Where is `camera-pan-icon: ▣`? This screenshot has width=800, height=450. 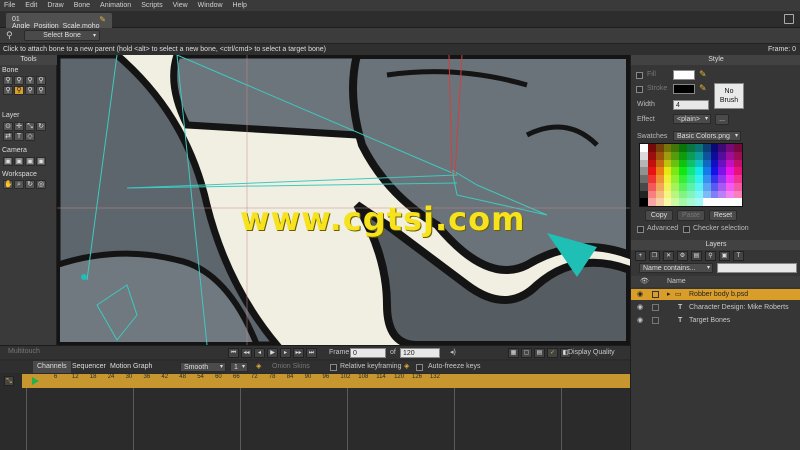
camera-pan-icon: ▣ is located at coordinates (41, 161).